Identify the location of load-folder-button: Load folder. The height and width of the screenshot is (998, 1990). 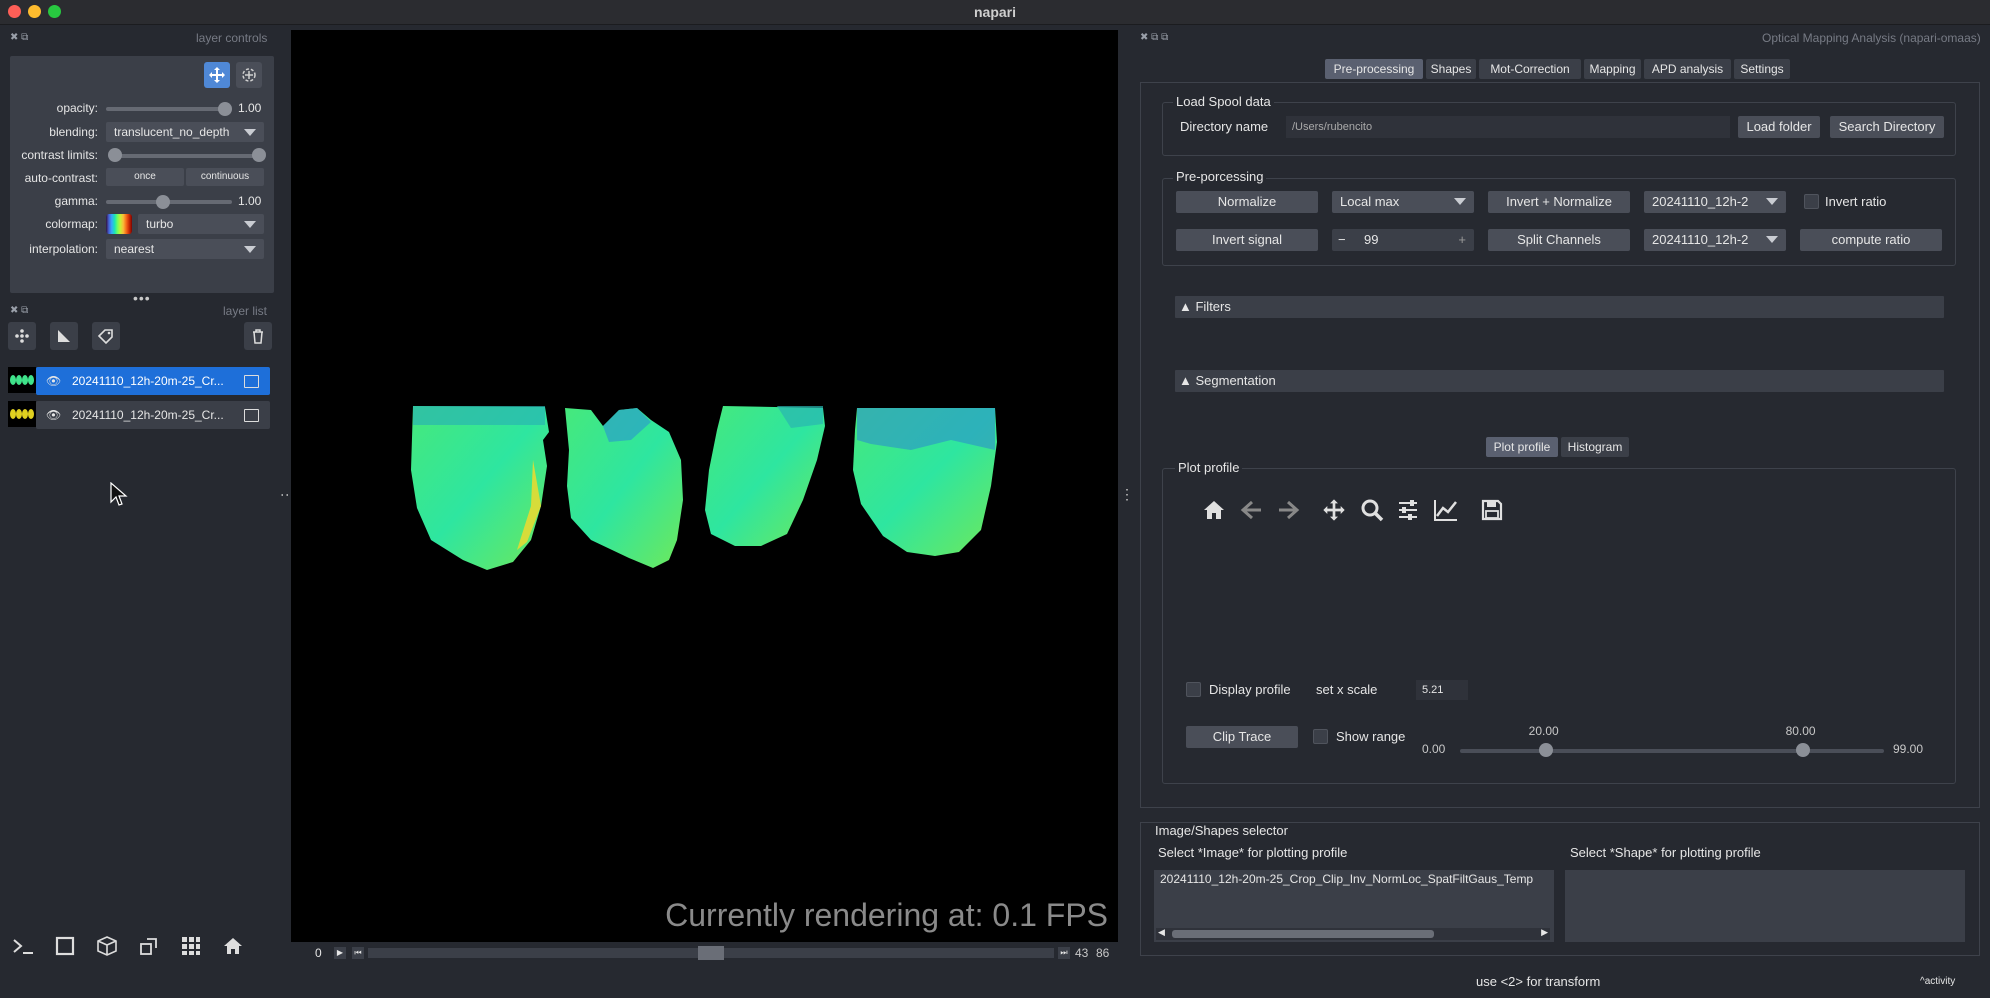
(1779, 127).